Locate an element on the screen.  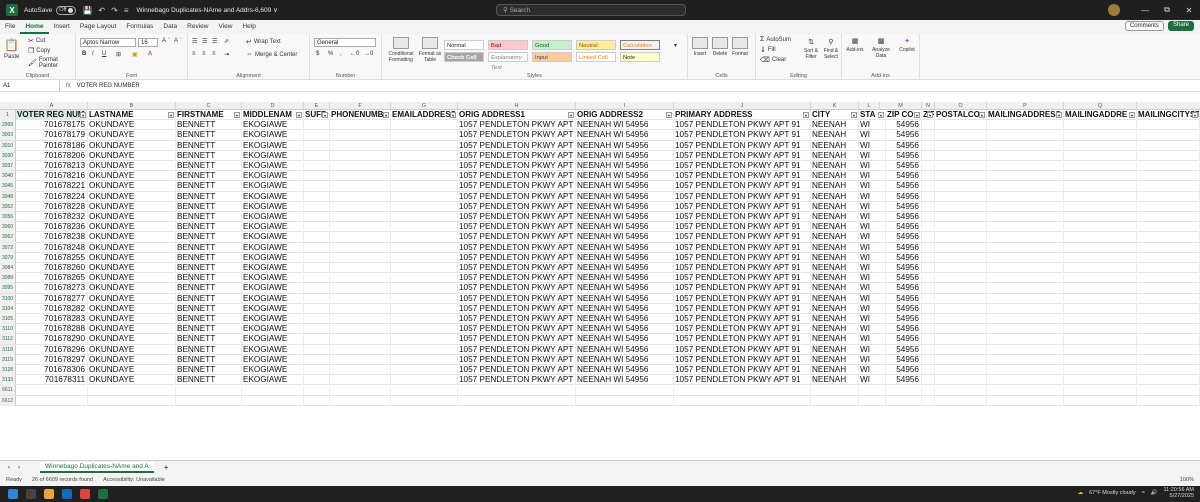
cell: 1057 PENDLETON PKWY APT 9 is located at coordinates (517, 155).